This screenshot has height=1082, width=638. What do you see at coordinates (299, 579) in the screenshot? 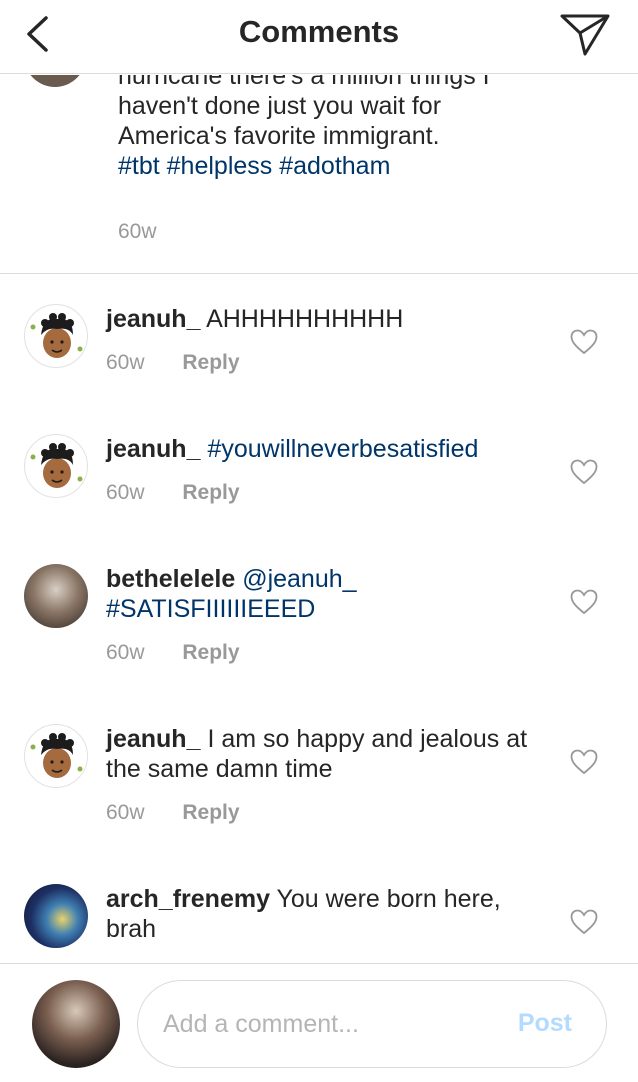
I see `comment-mention: @jeanuh_` at bounding box center [299, 579].